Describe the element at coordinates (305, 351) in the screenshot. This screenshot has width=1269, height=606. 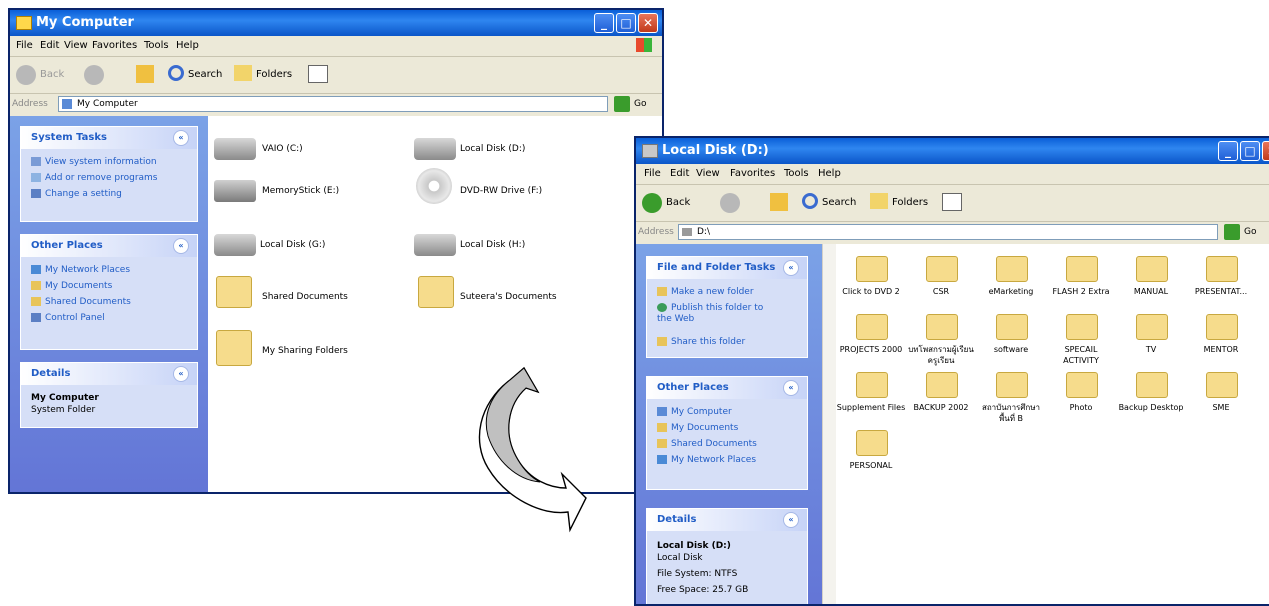
I see `my-sharing-folders: My Sharing Folders` at that location.